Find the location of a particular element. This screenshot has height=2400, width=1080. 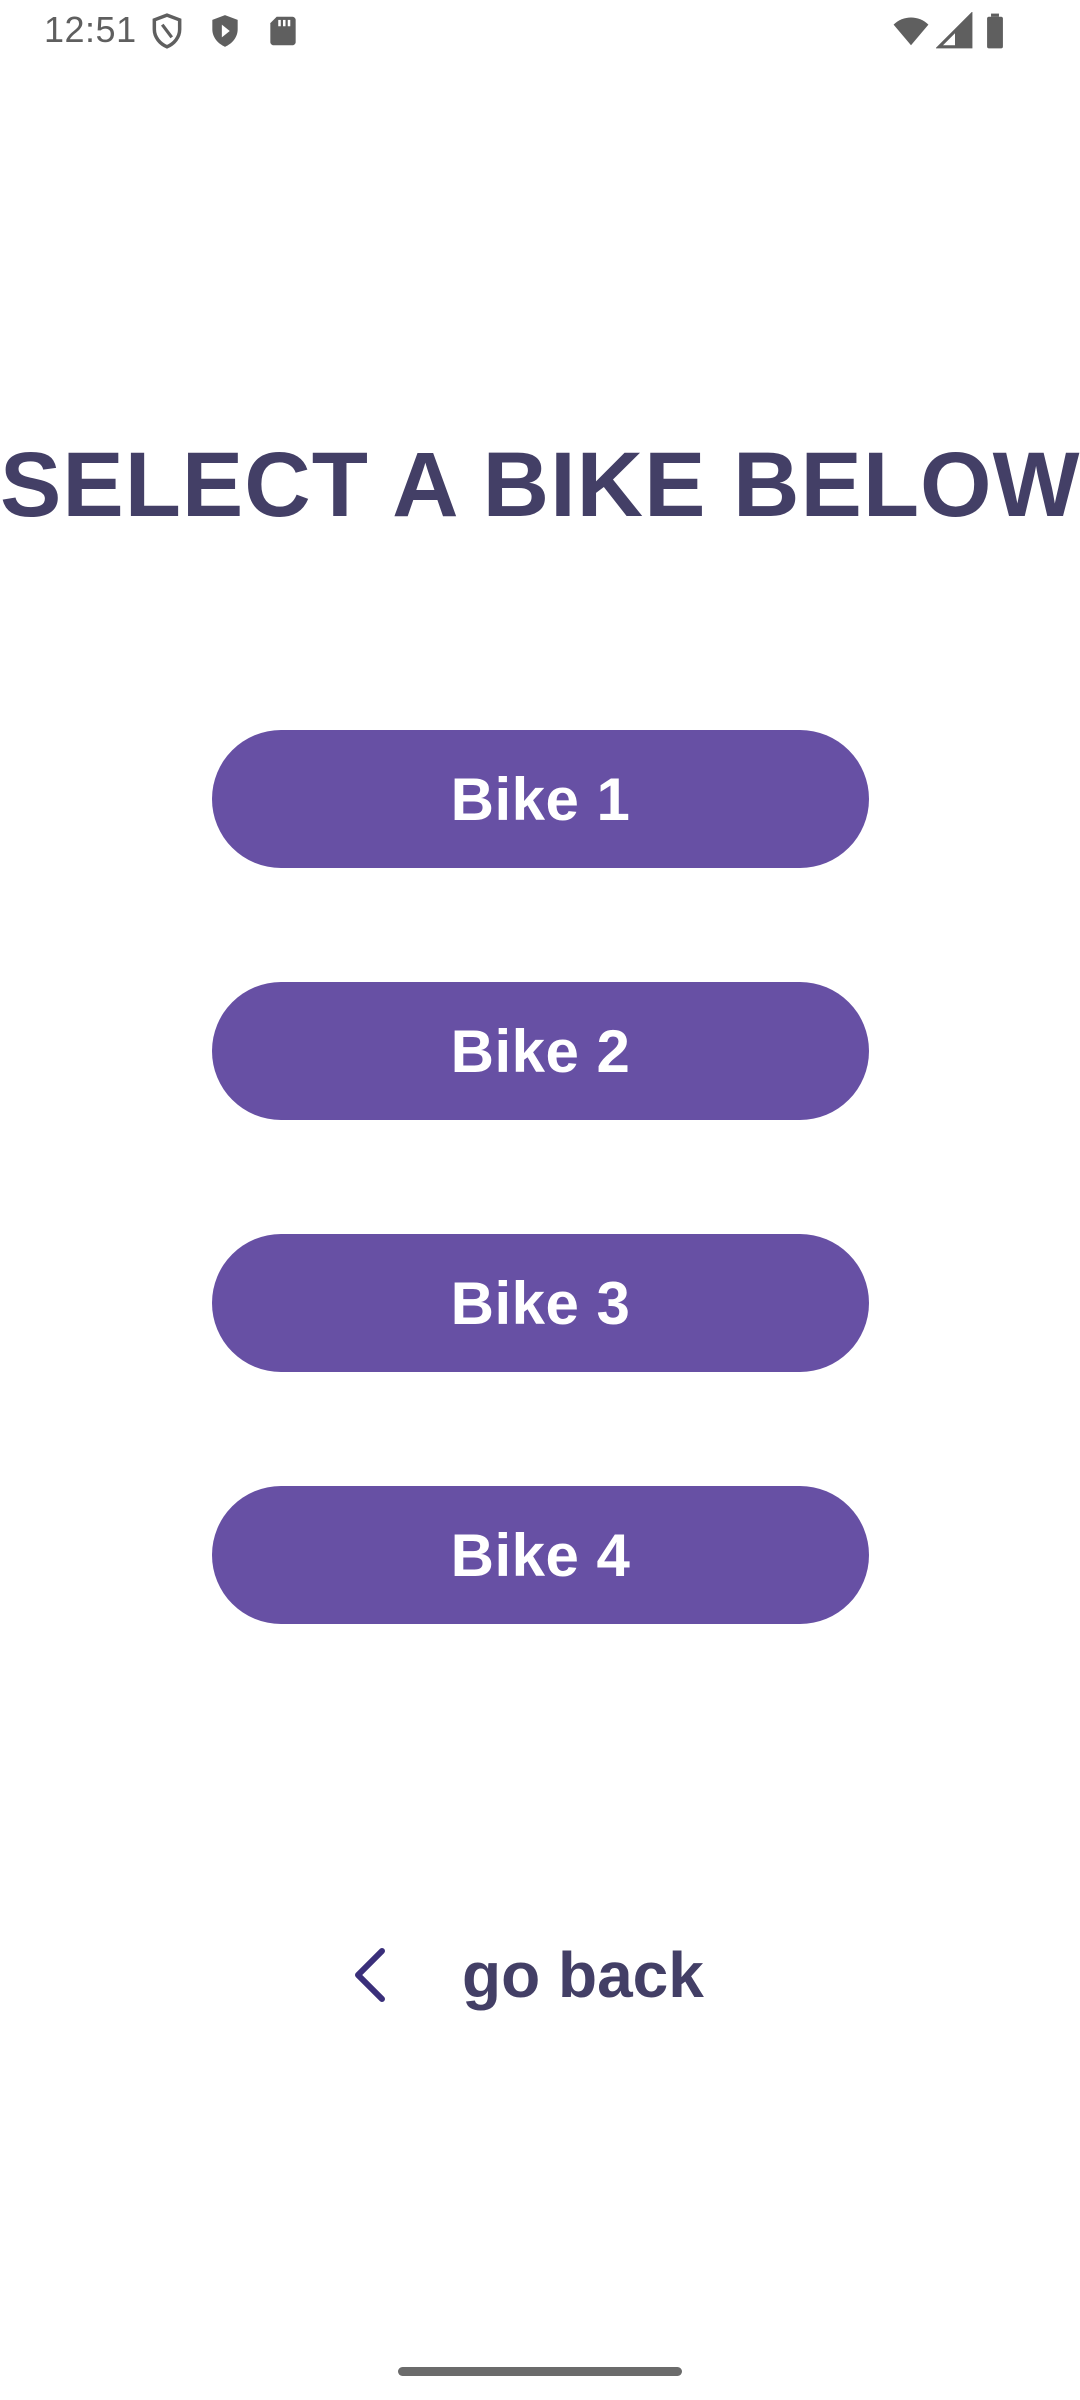

status-time: 12:51 is located at coordinates (90, 29).